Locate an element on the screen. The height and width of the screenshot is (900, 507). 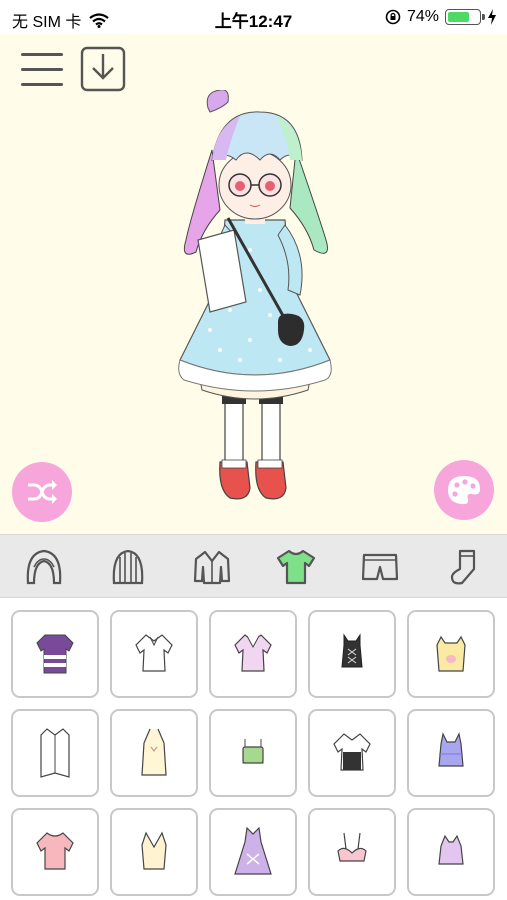
palette-button is located at coordinates (464, 490).